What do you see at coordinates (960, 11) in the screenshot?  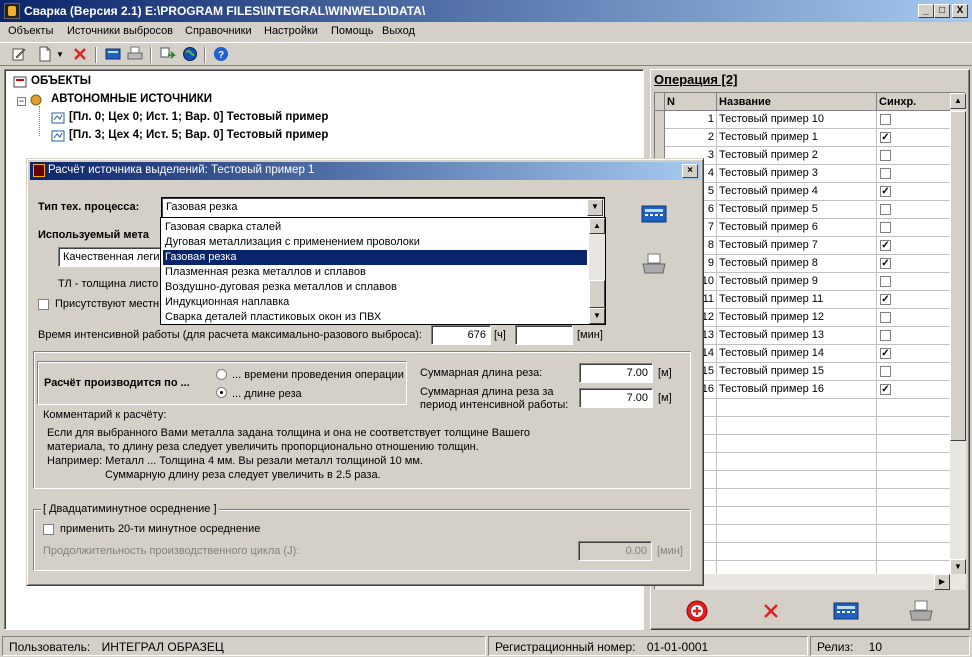 I see `close-button: X` at bounding box center [960, 11].